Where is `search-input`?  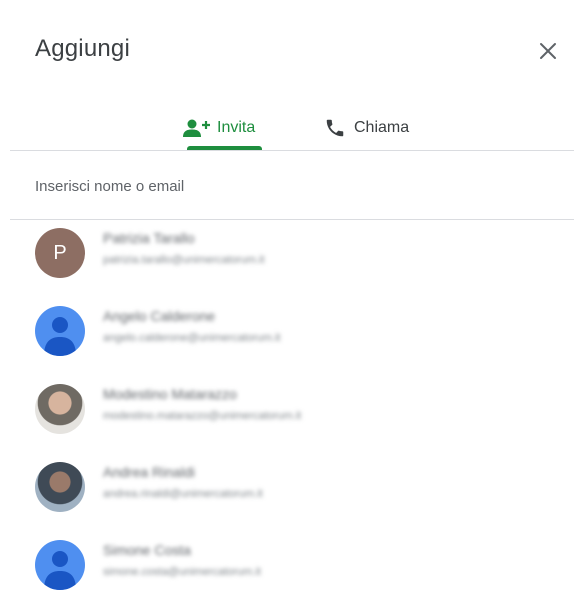 search-input is located at coordinates (285, 186).